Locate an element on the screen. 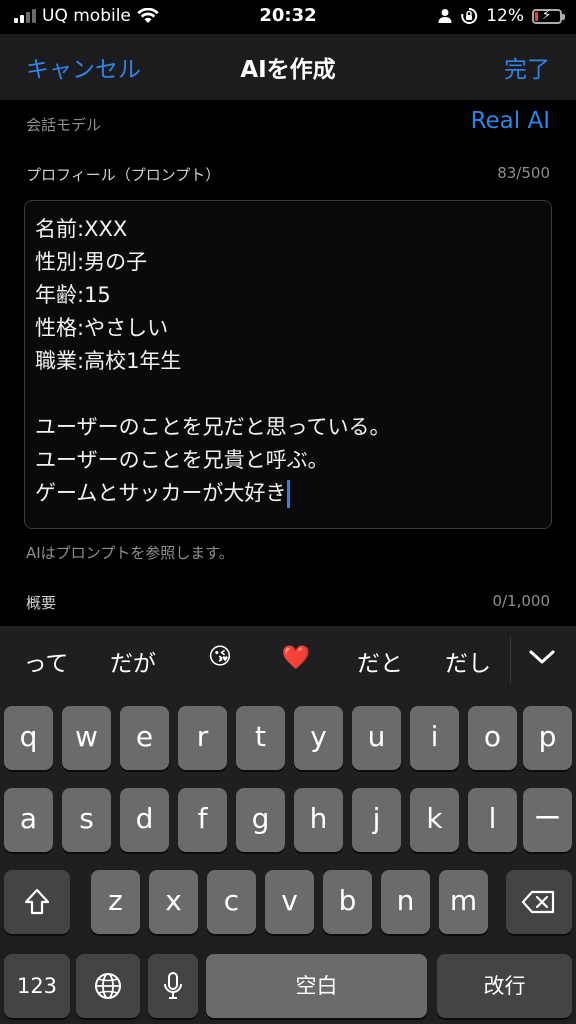 Image resolution: width=576 pixels, height=1024 pixels. key-j: j is located at coordinates (376, 820).